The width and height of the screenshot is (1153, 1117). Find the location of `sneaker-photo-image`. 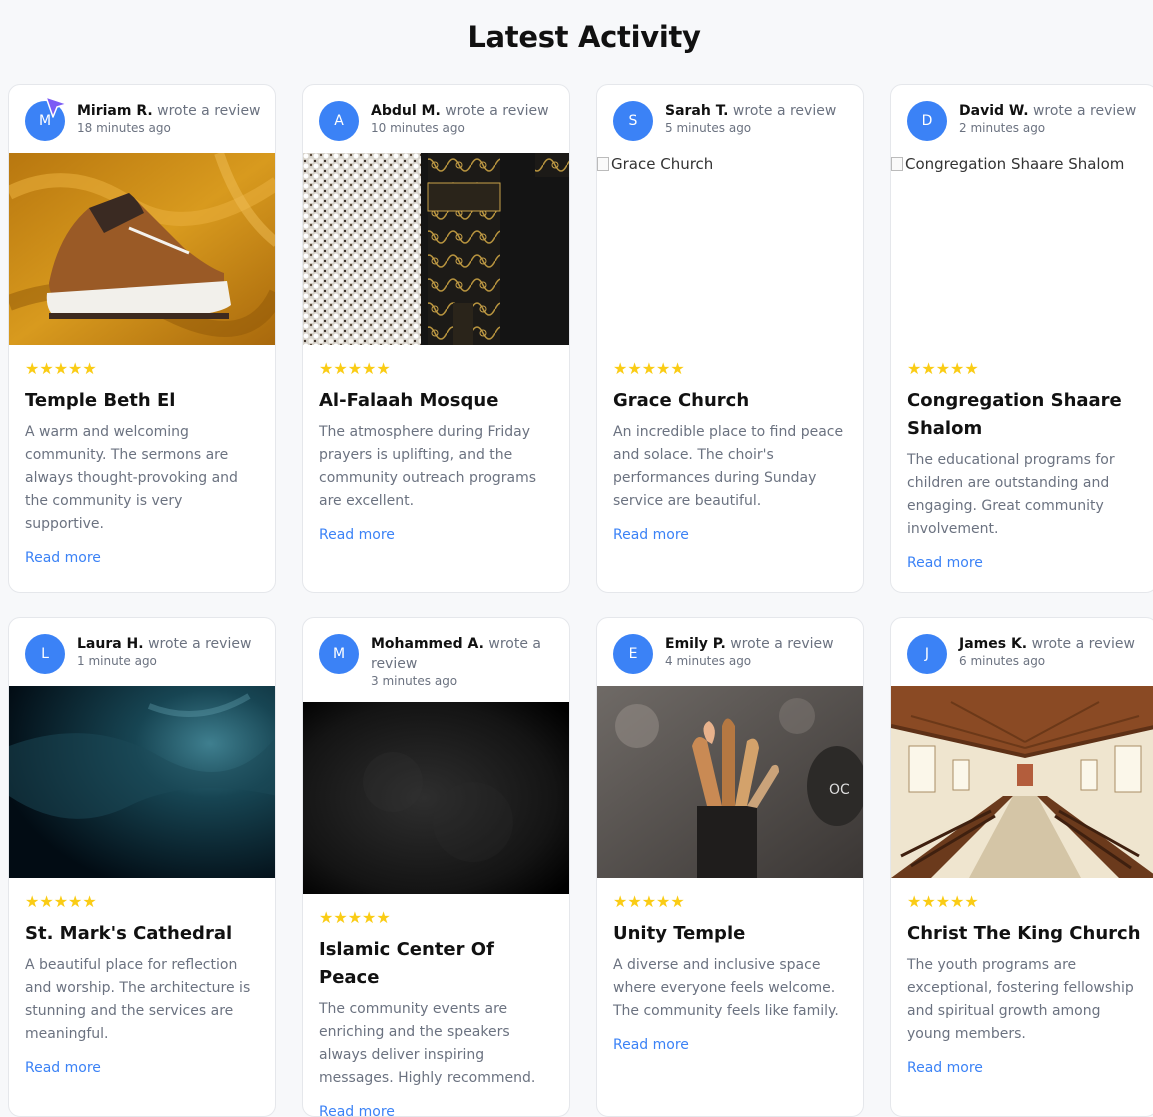

sneaker-photo-image is located at coordinates (142, 249).